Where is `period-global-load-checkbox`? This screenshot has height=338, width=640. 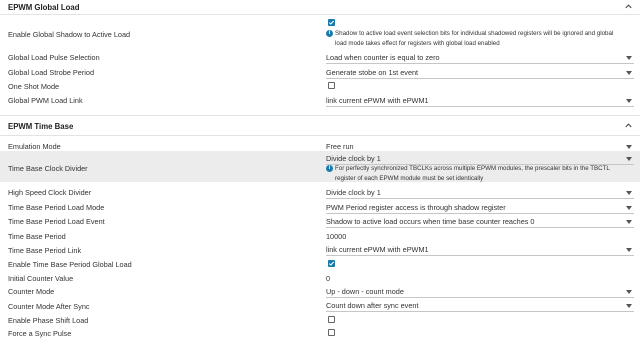 period-global-load-checkbox is located at coordinates (331, 263).